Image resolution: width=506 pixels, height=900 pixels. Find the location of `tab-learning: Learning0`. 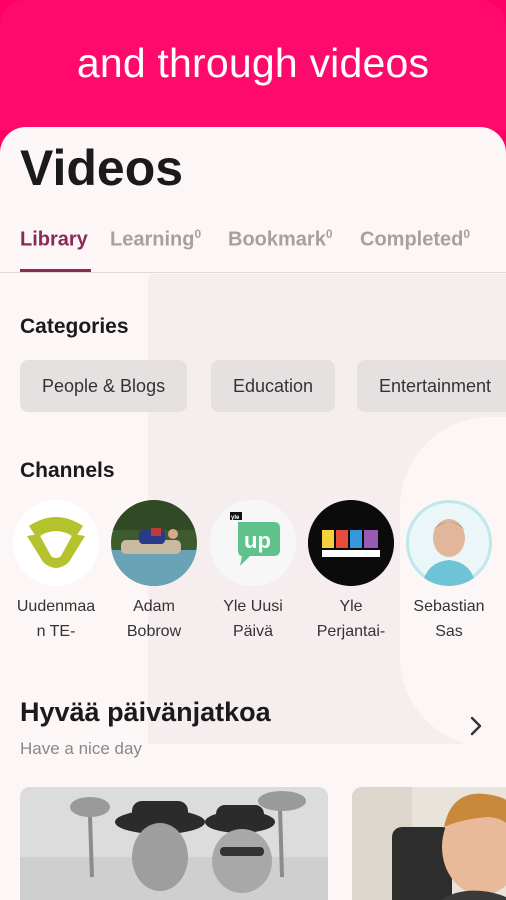

tab-learning: Learning0 is located at coordinates (155, 239).